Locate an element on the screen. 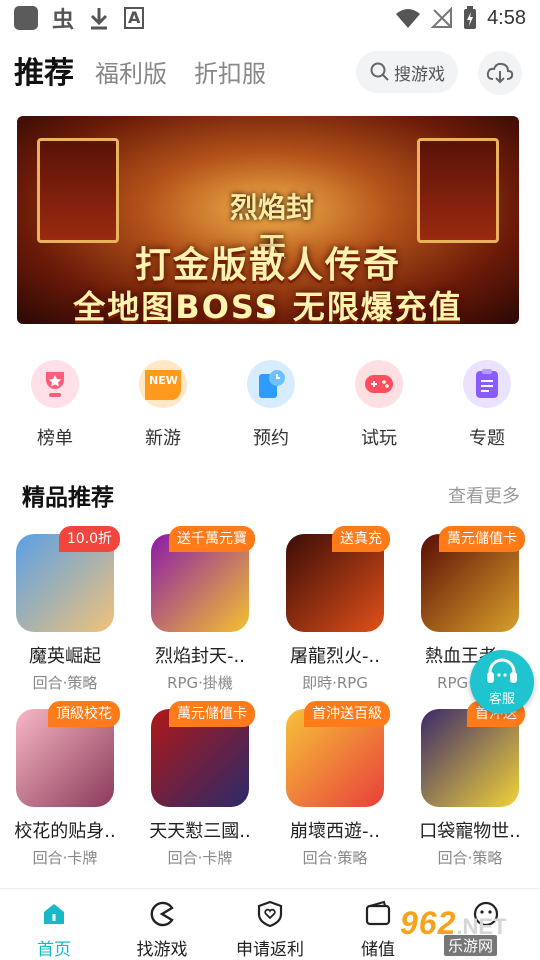 The height and width of the screenshot is (960, 540). wallet-icon is located at coordinates (378, 914).